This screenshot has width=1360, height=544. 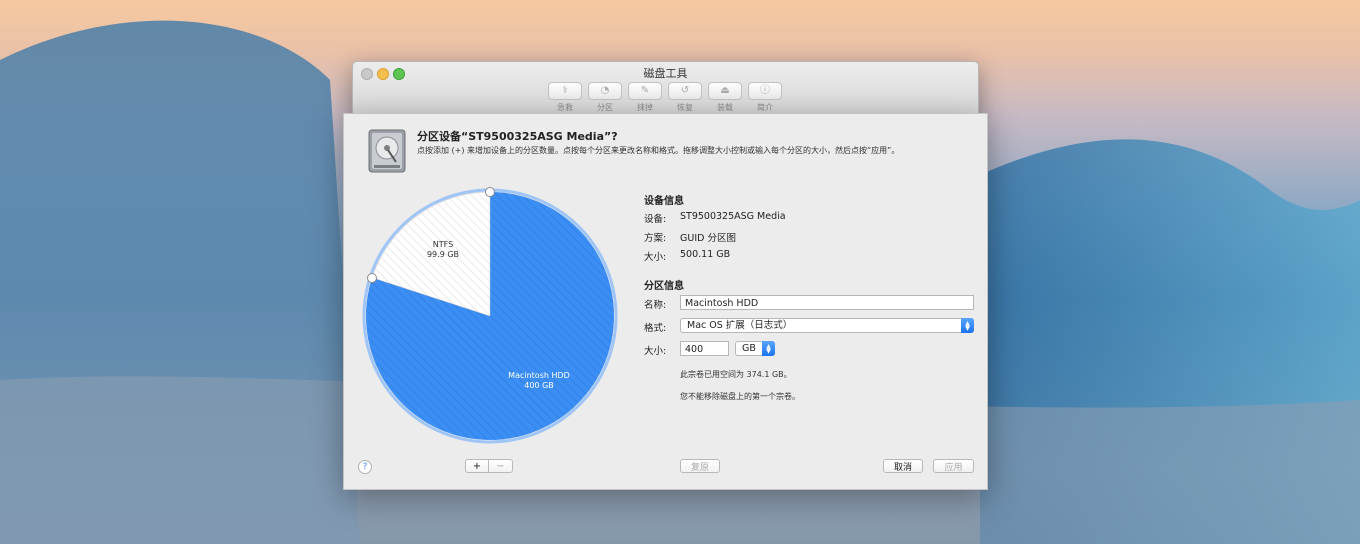 I want to click on toolbar-label: 装载, so click(x=725, y=107).